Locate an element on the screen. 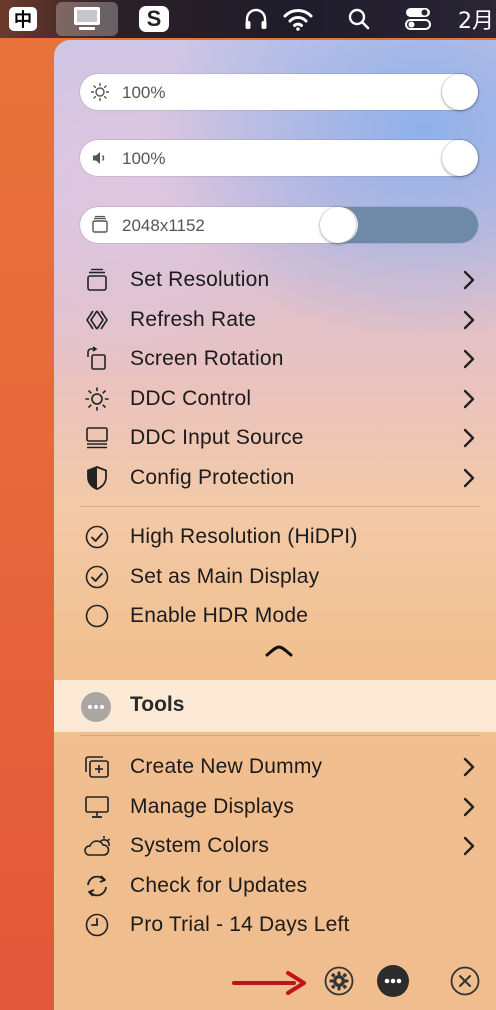  resolution-slider: 2048x1152 is located at coordinates (279, 225).